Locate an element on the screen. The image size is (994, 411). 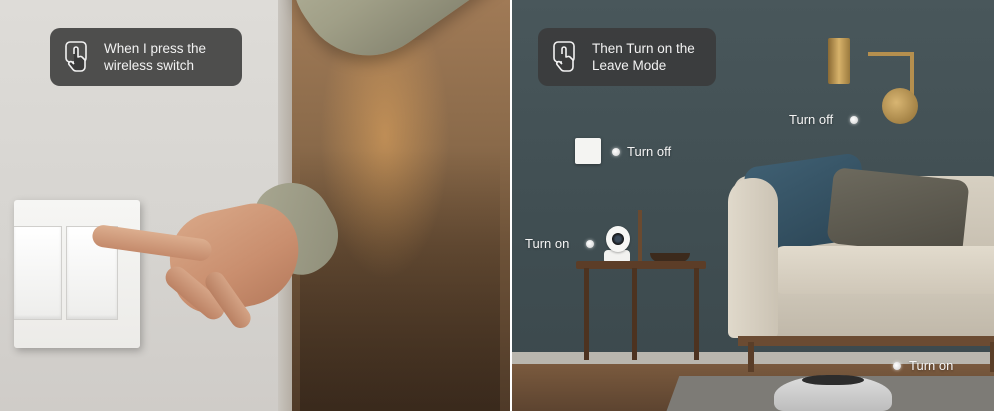
action-text: Then Turn on the Leave Mode is located at coordinates (643, 57).